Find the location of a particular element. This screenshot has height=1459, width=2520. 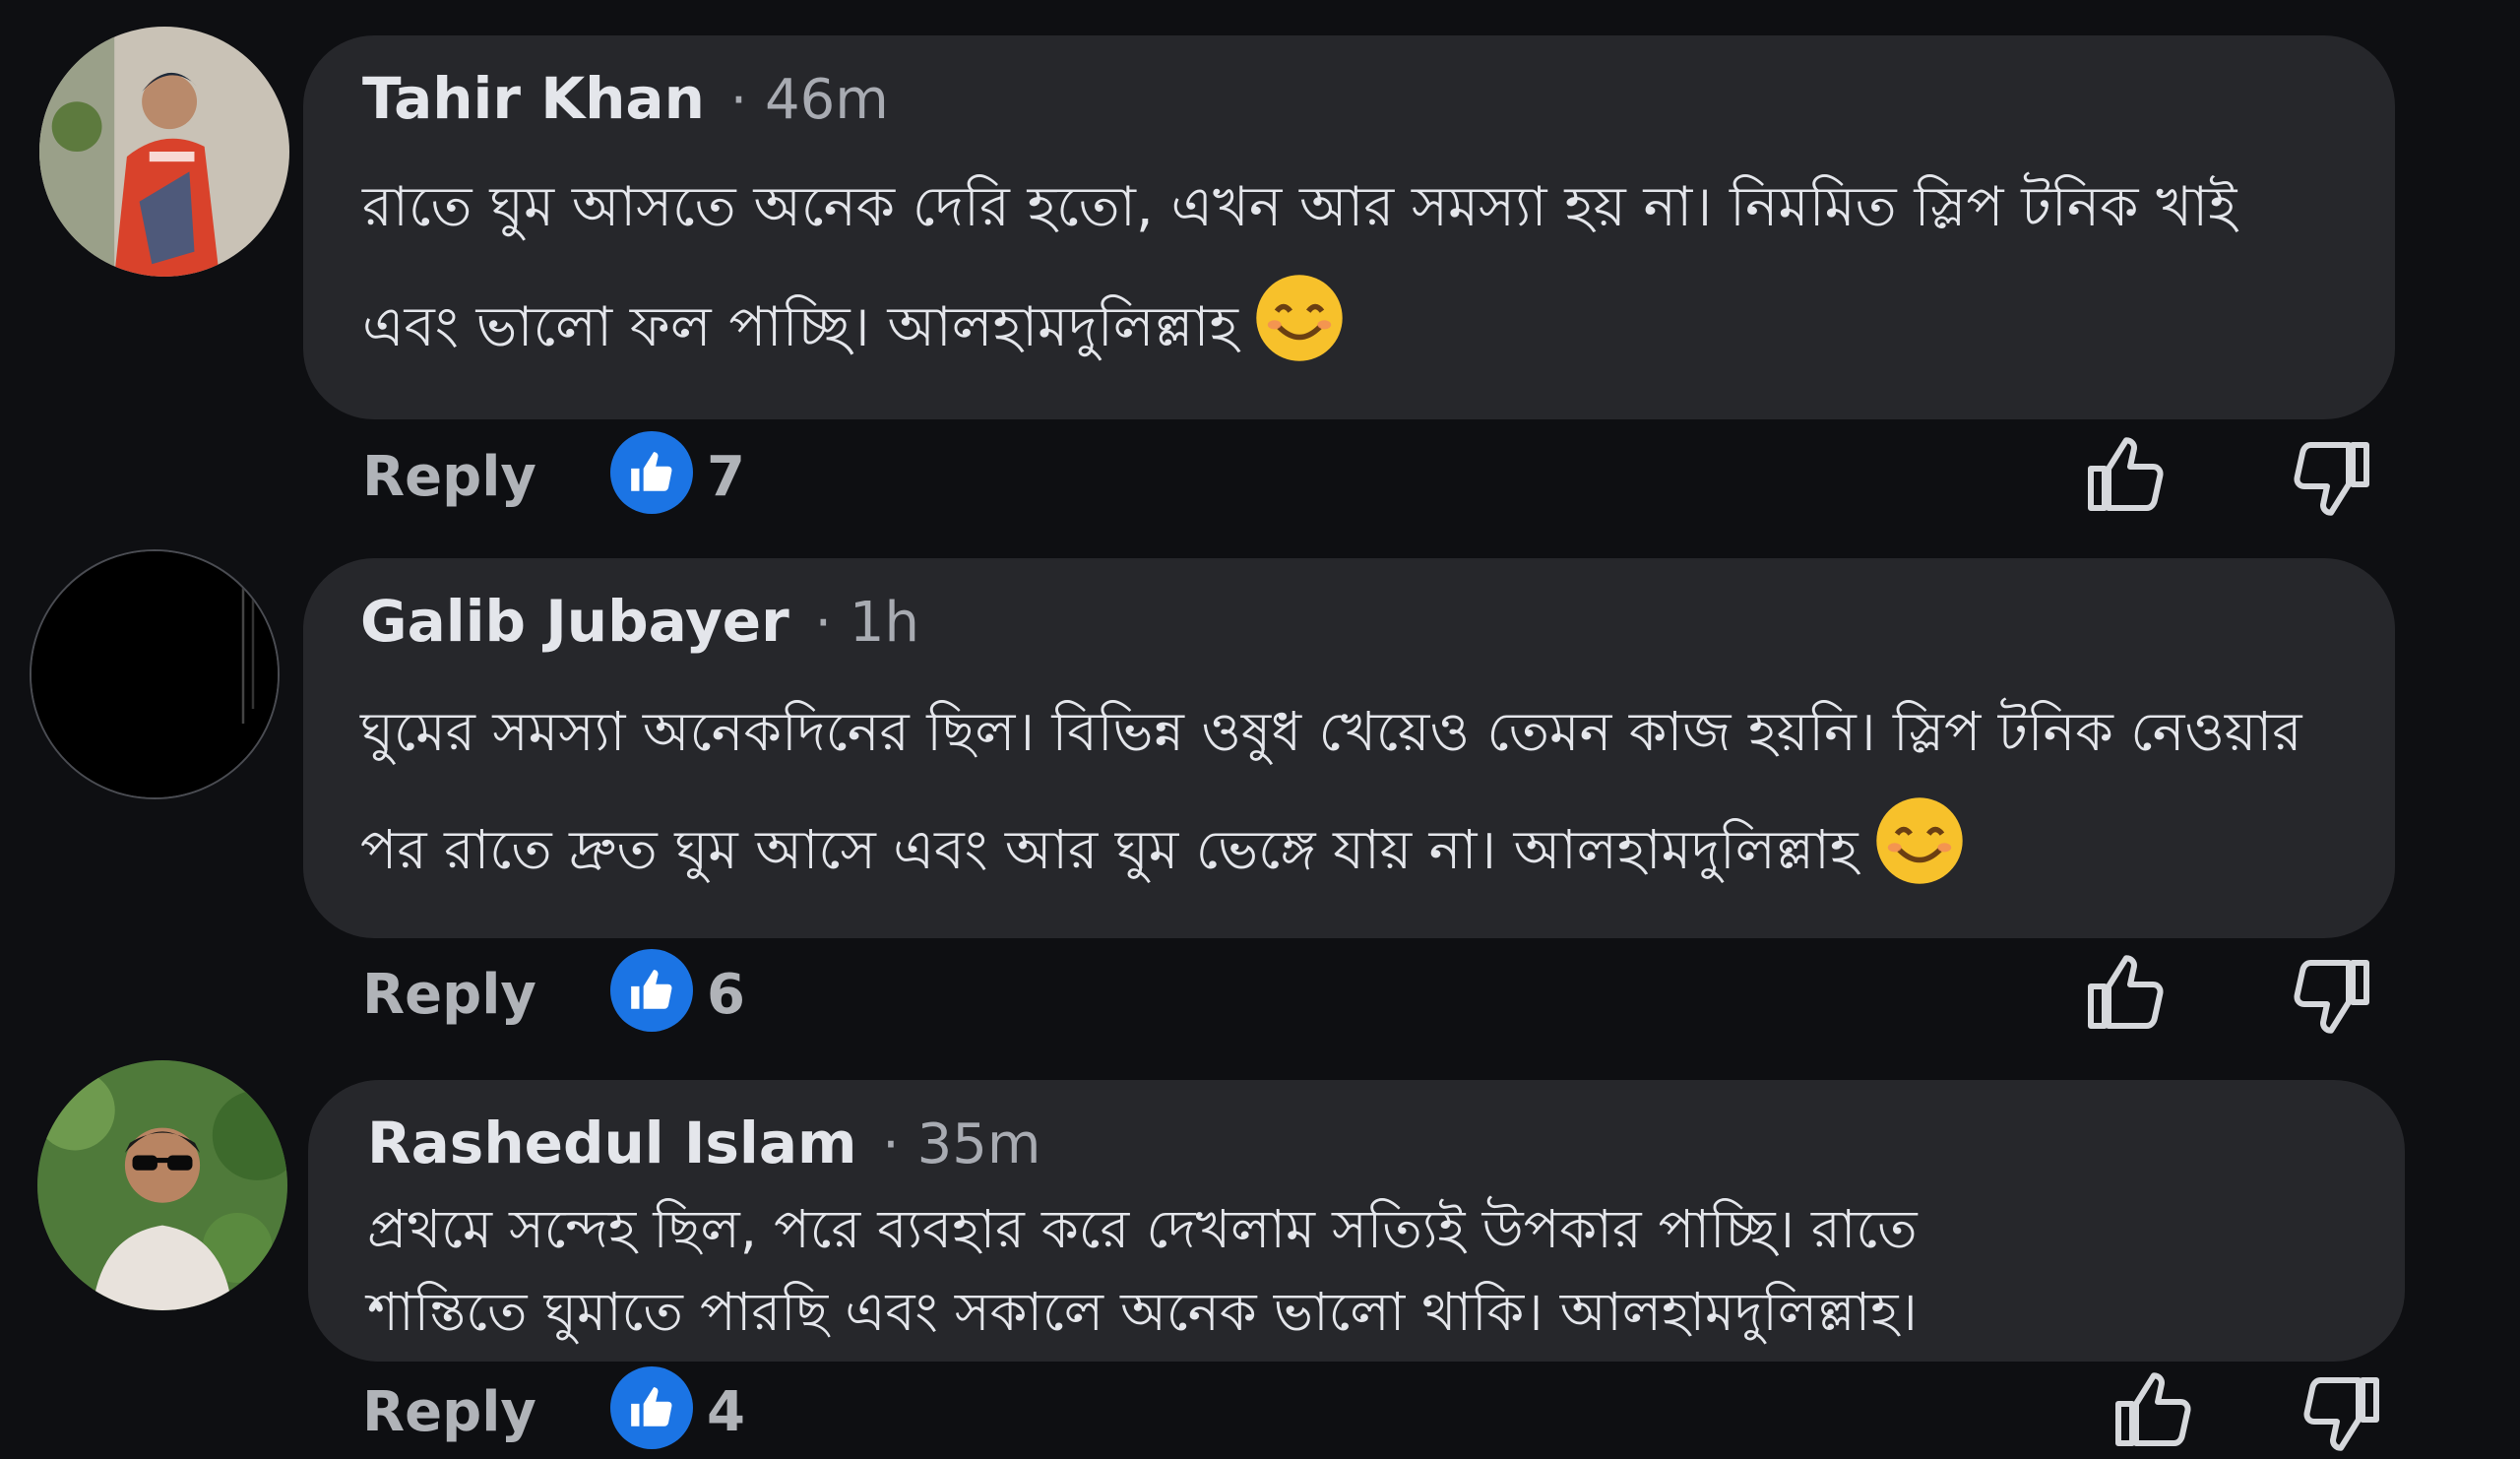

comment-actions: Reply 6 is located at coordinates (1260, 994).